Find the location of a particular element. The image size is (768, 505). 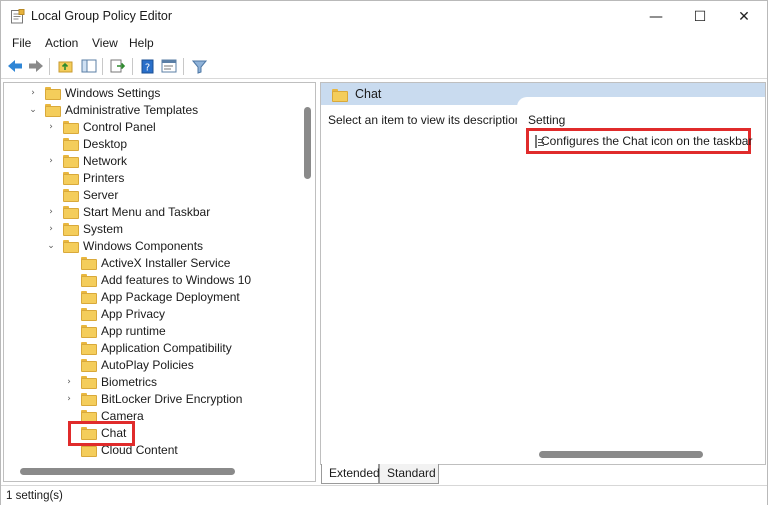

policy-setting-icon is located at coordinates (539, 141).